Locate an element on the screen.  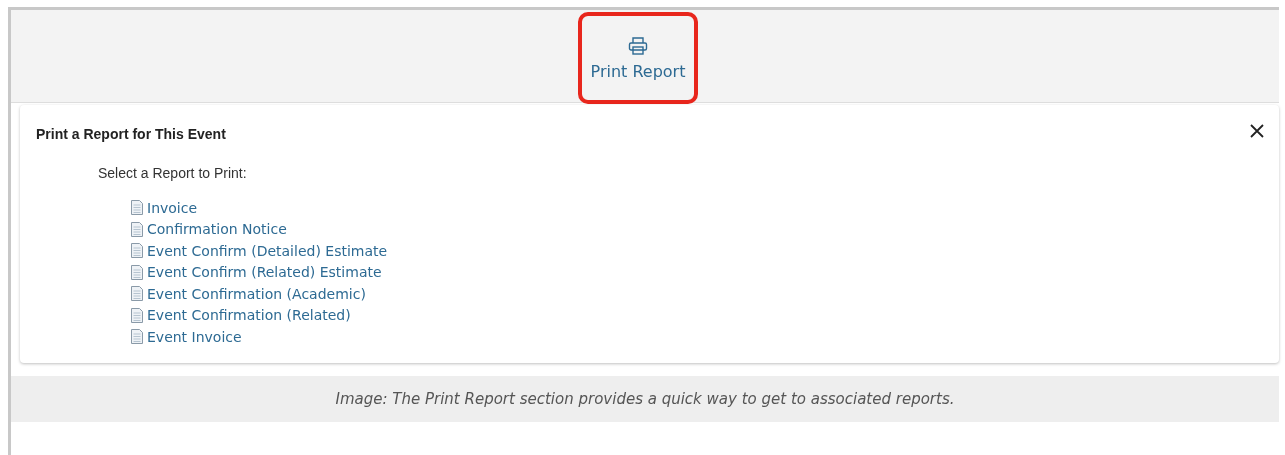
printer-icon is located at coordinates (638, 45).